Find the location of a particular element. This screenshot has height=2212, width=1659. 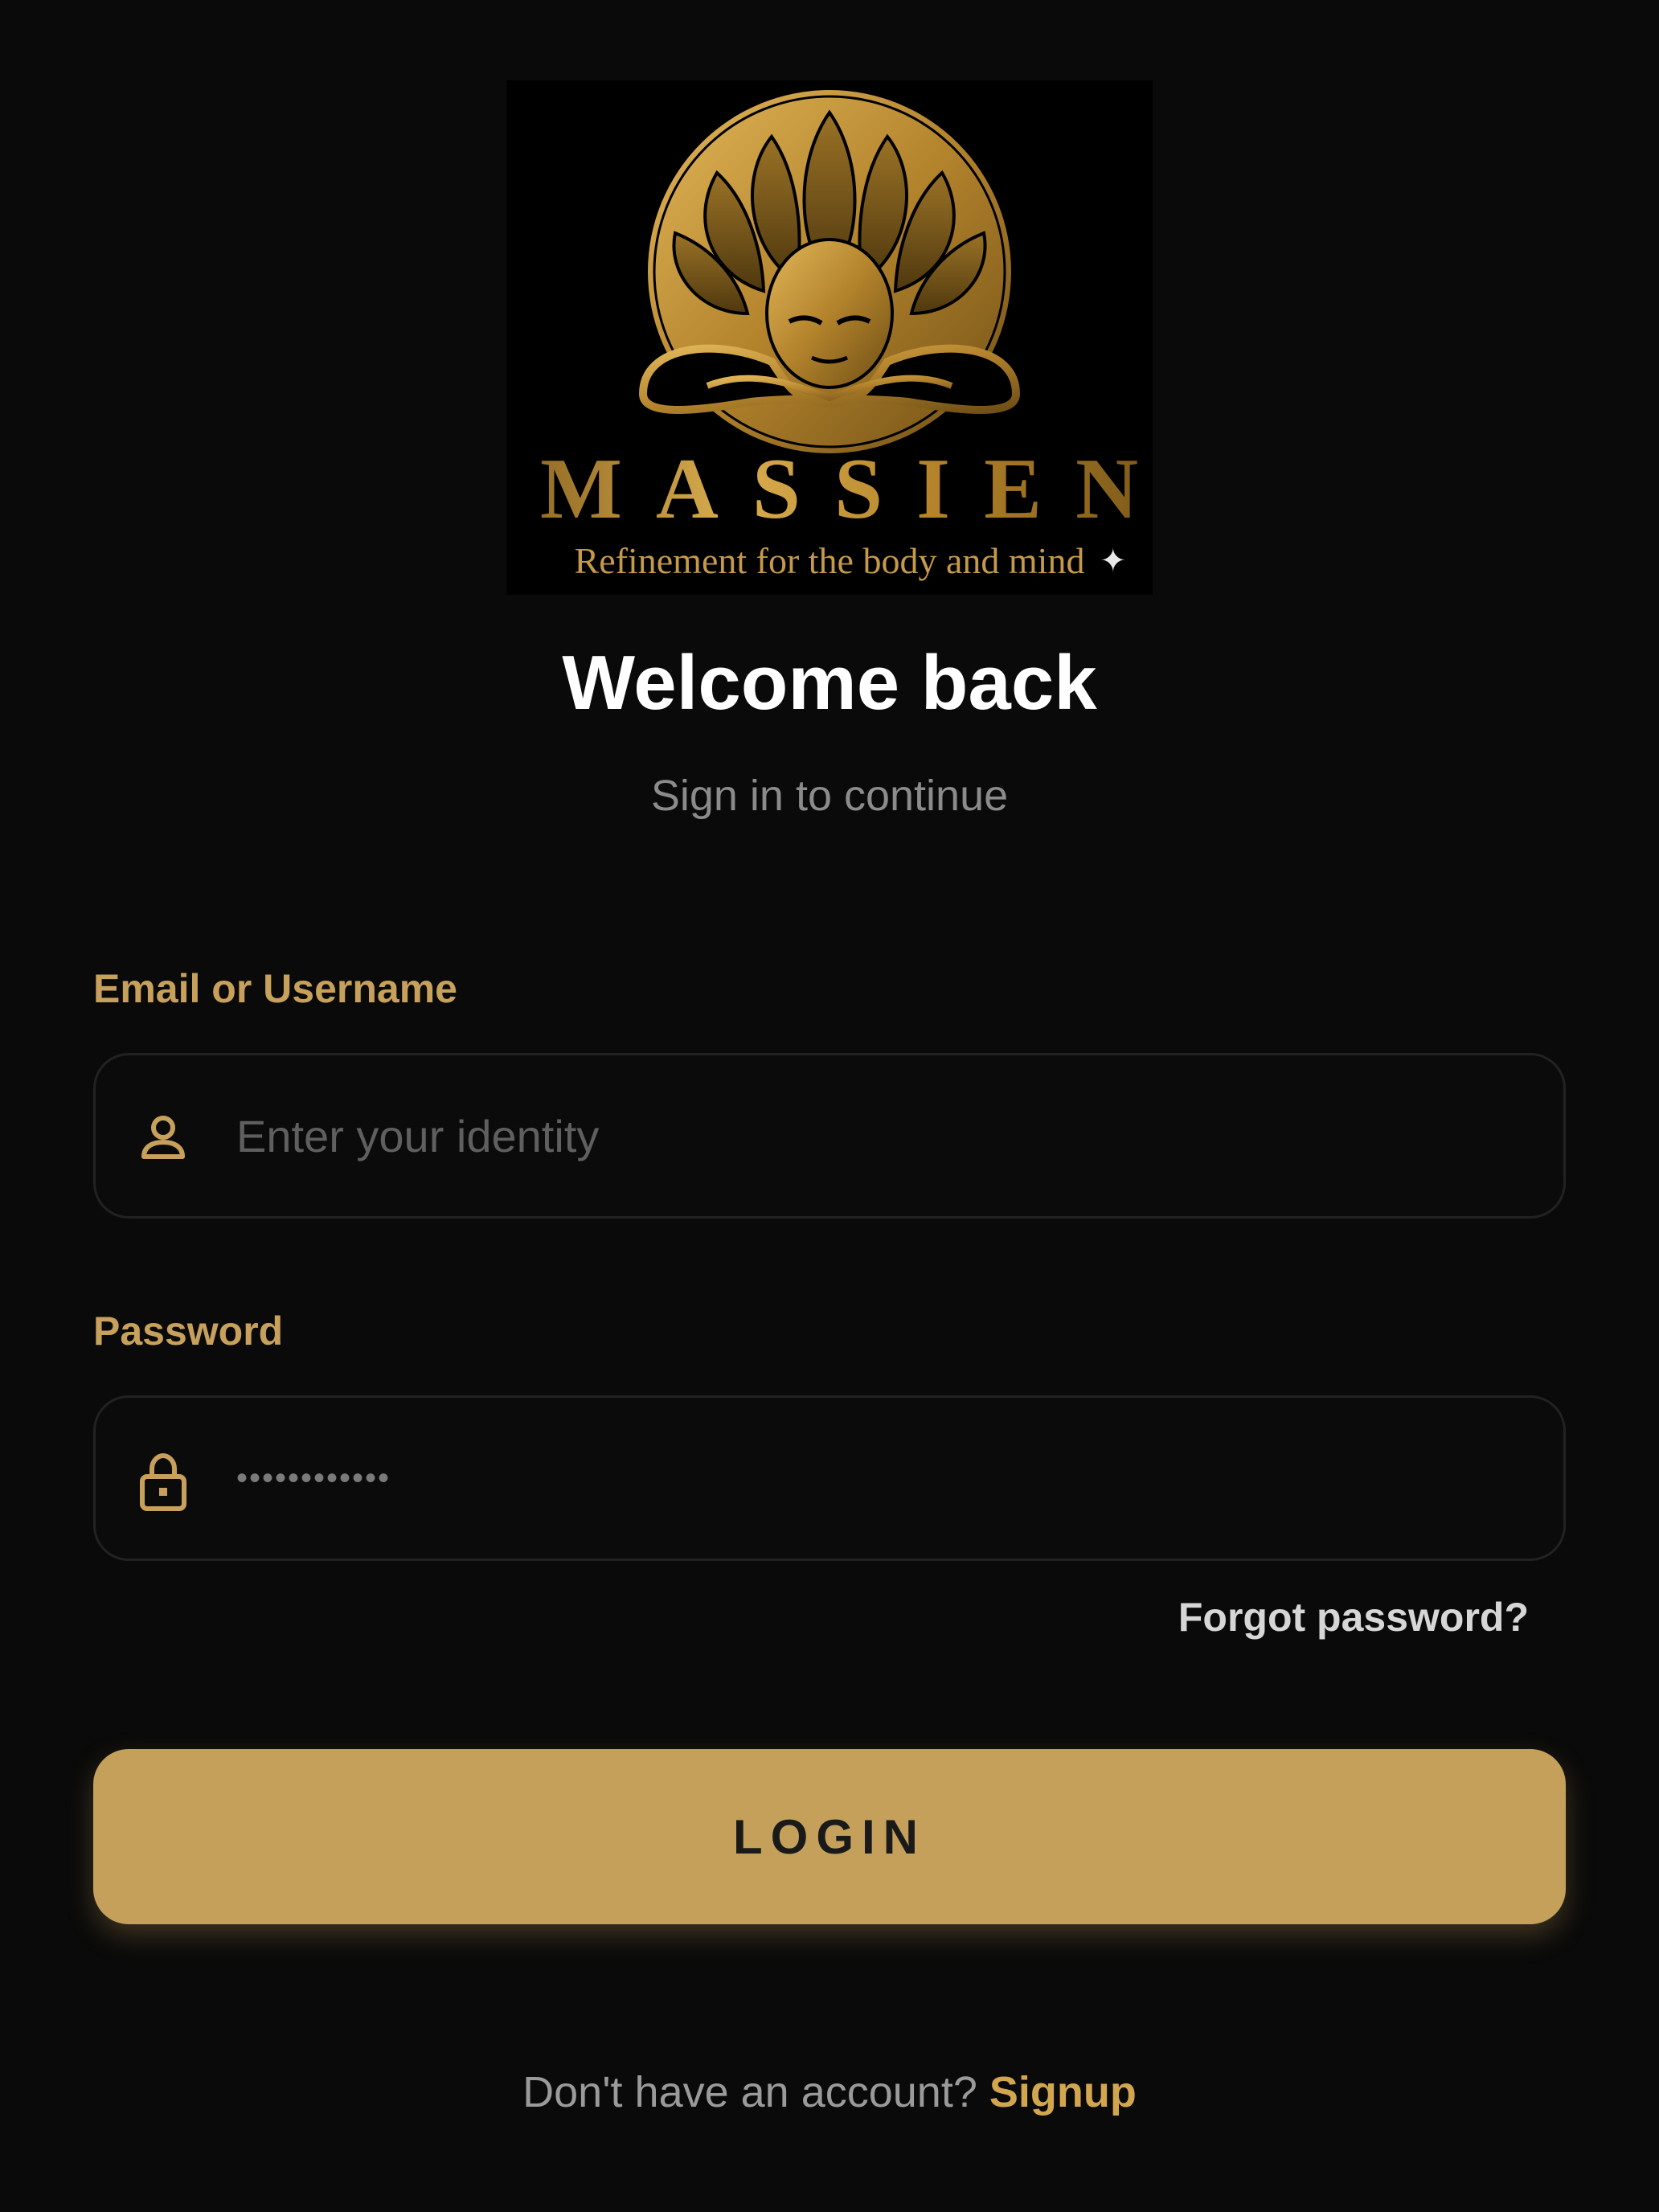

page-title: Welcome back is located at coordinates (829, 683).